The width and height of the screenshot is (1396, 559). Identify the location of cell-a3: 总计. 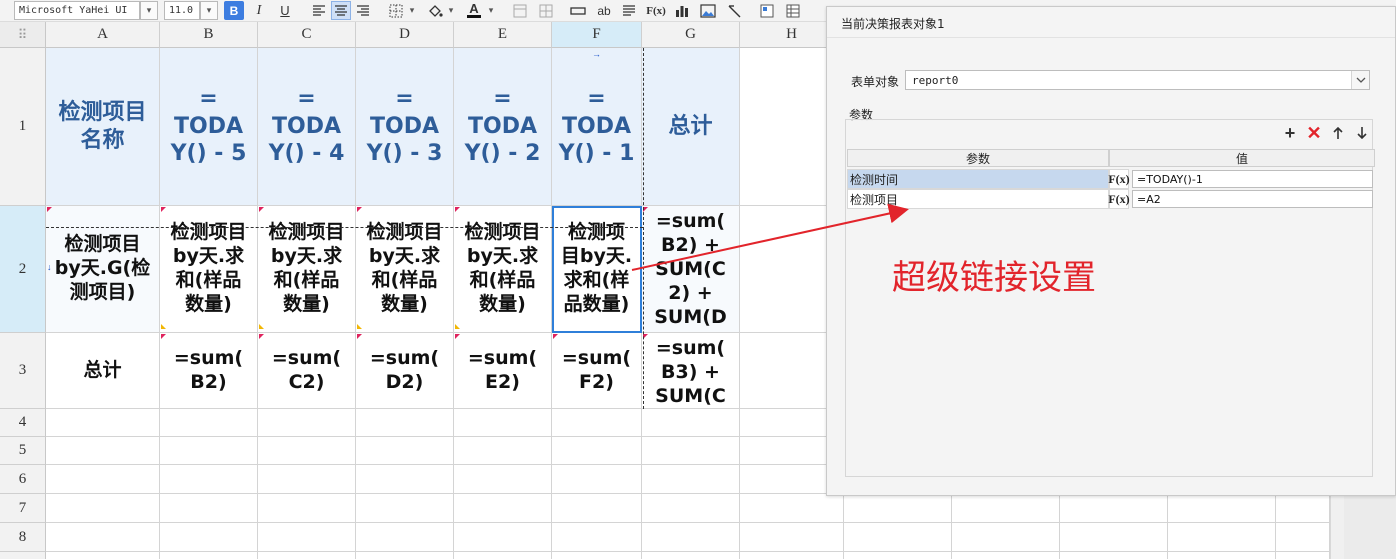
(103, 371).